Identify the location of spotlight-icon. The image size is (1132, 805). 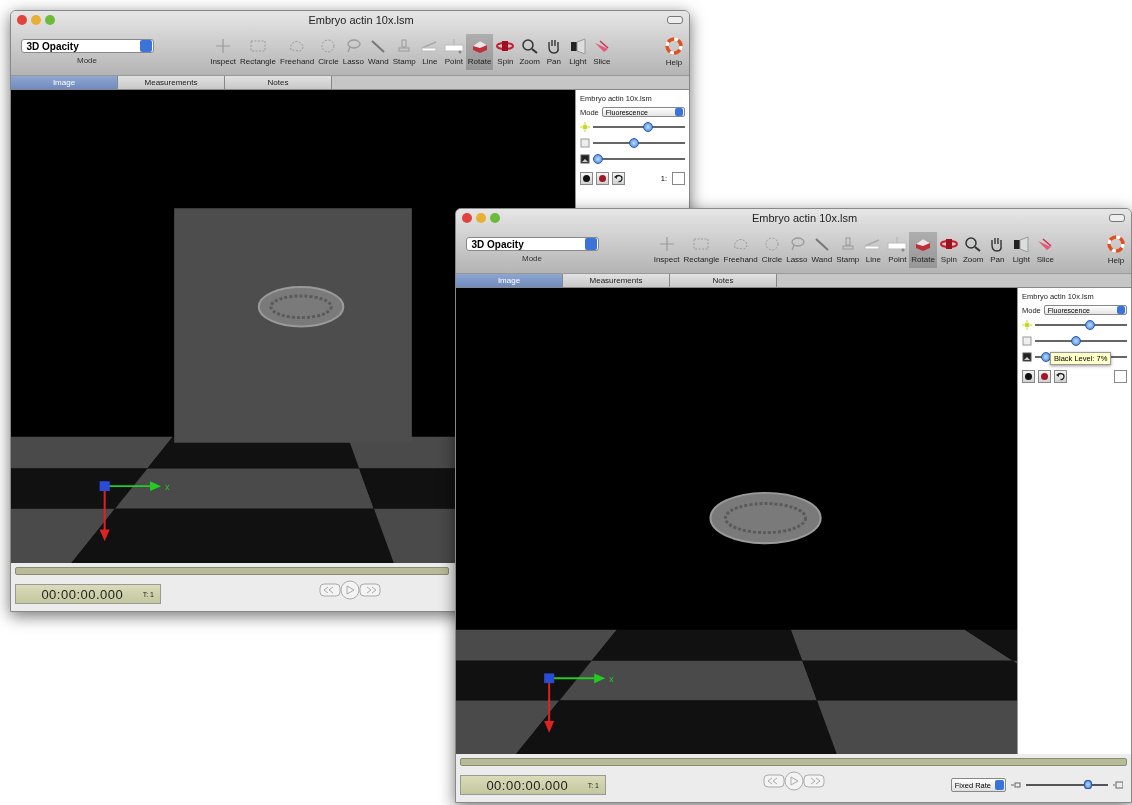
(1021, 244).